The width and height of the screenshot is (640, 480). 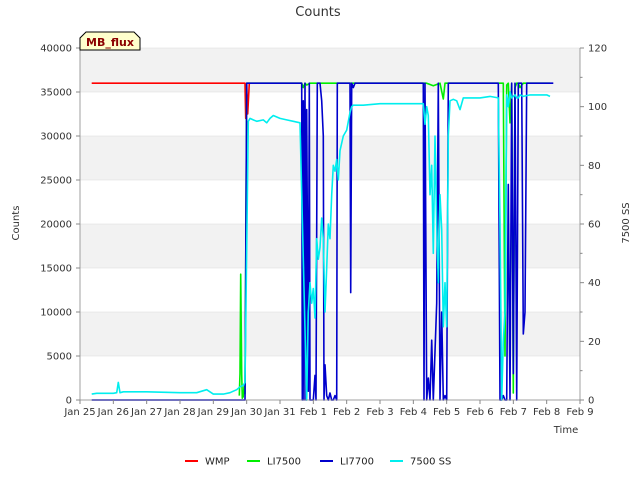 I want to click on x-tick-label: Jan 27, so click(x=146, y=412).